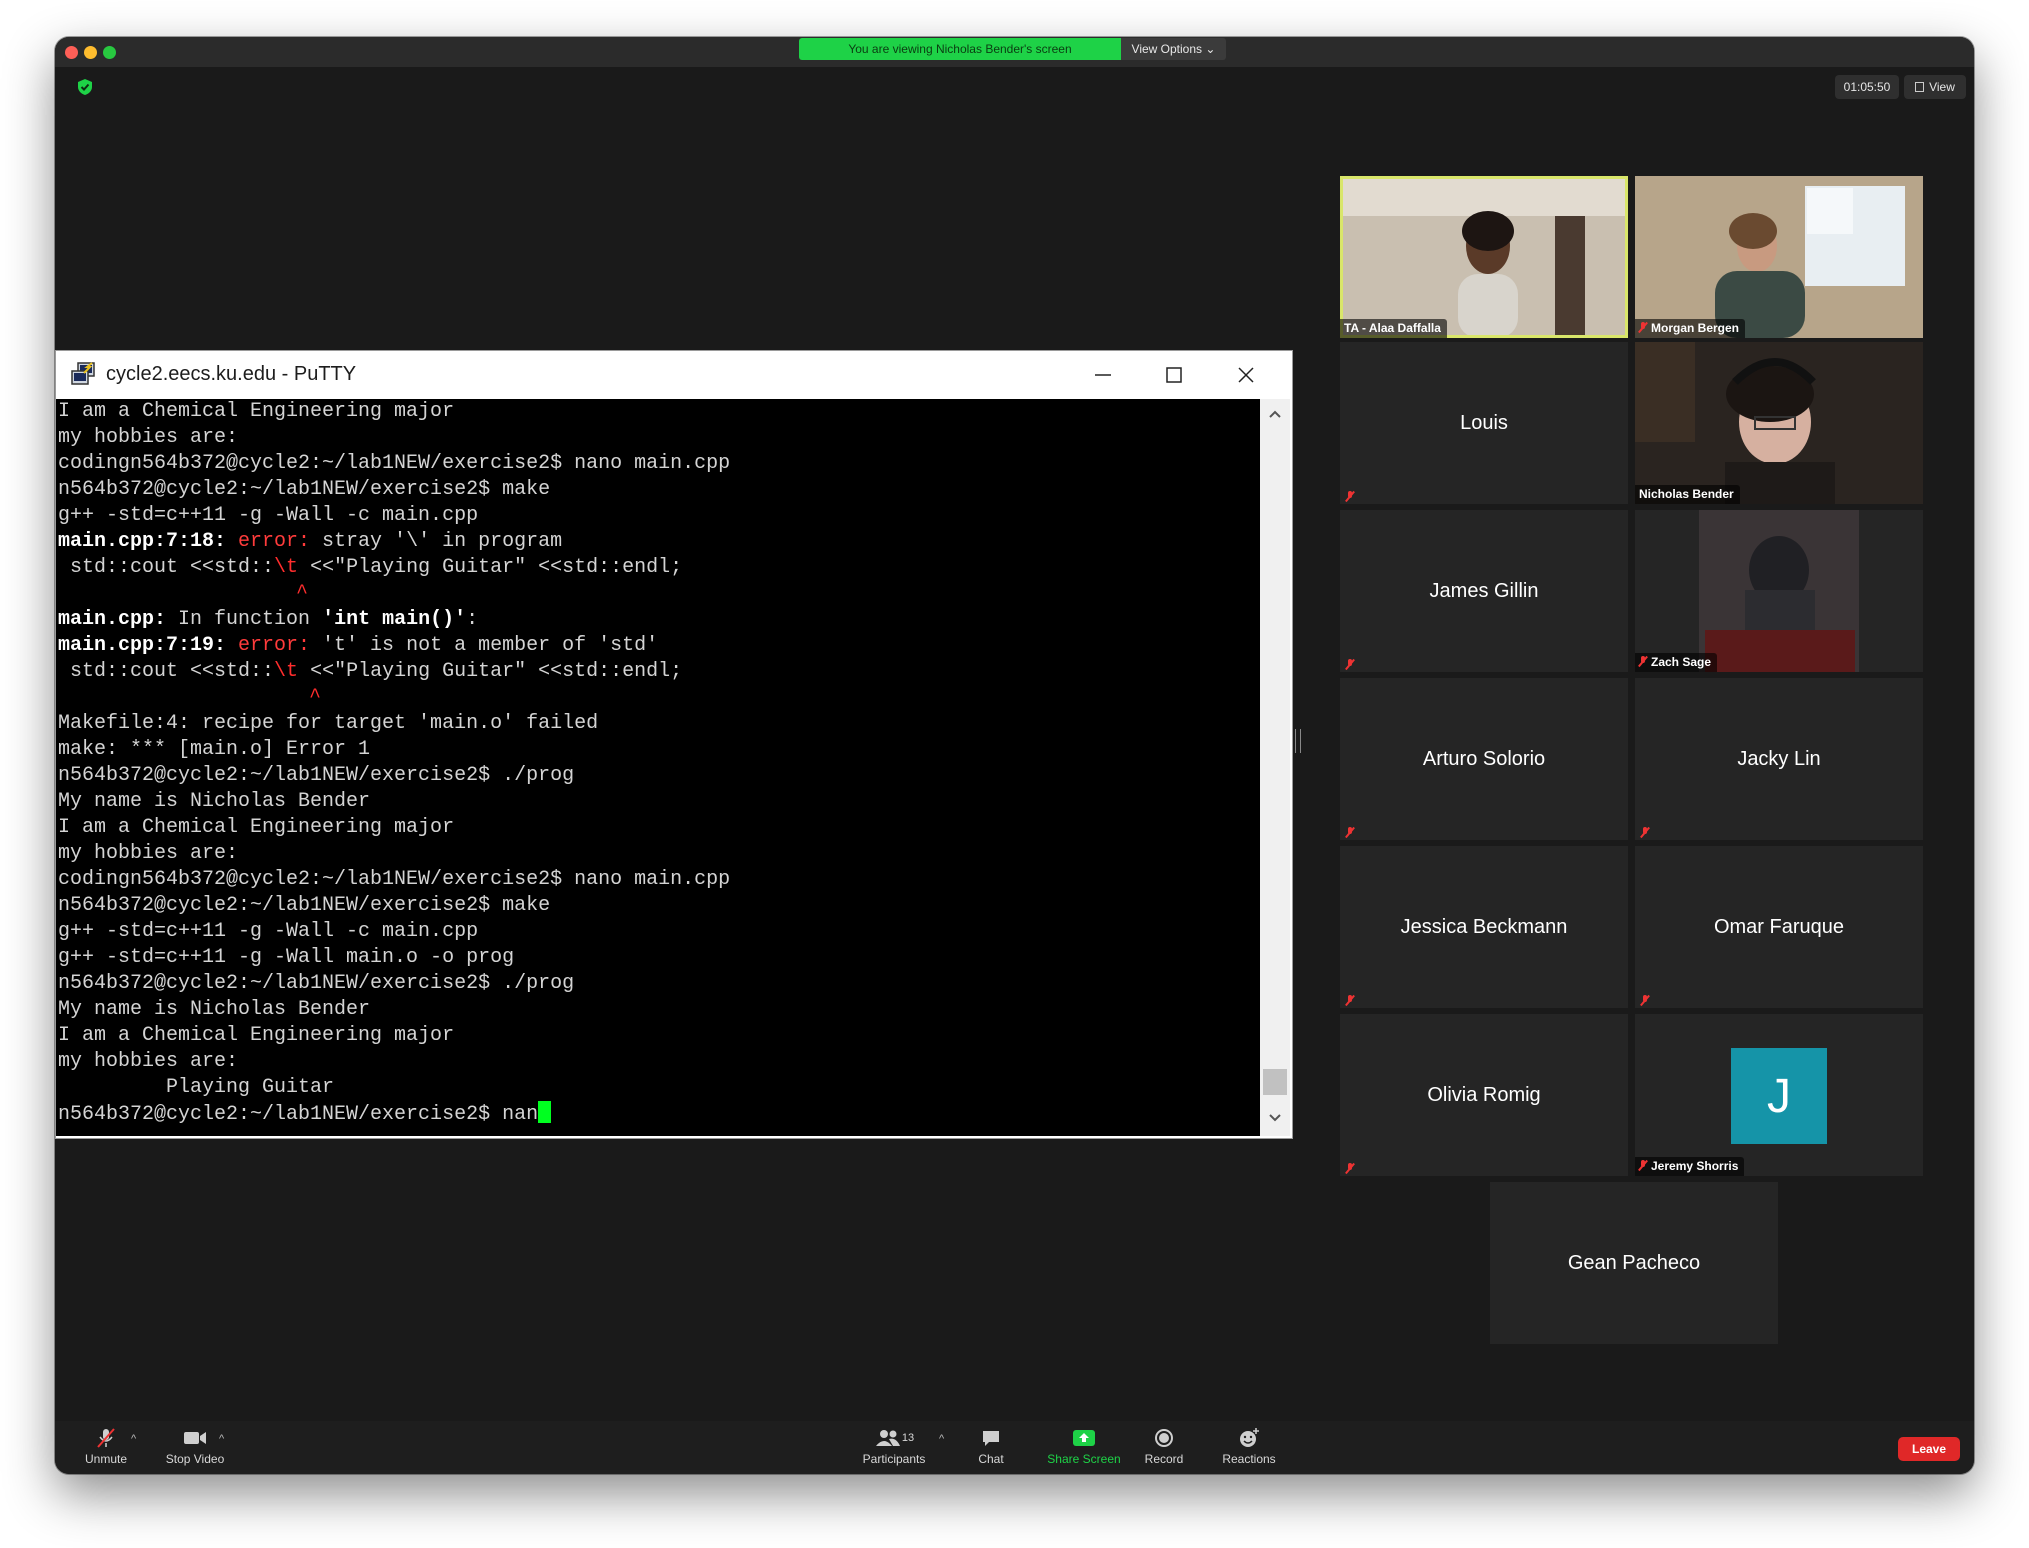 The image size is (2029, 1548). Describe the element at coordinates (1935, 87) in the screenshot. I see `view-button: View` at that location.